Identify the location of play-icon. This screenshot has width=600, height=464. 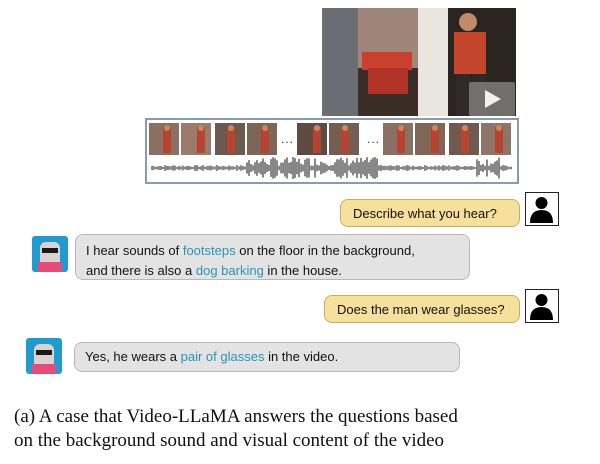
(492, 99).